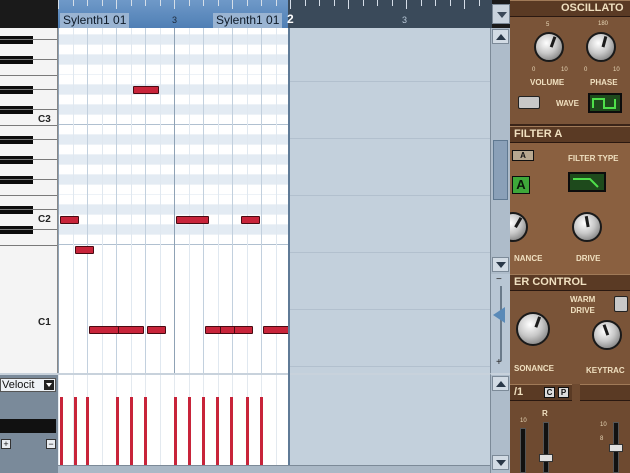 The height and width of the screenshot is (473, 630). I want to click on fader-cap, so click(616, 448).